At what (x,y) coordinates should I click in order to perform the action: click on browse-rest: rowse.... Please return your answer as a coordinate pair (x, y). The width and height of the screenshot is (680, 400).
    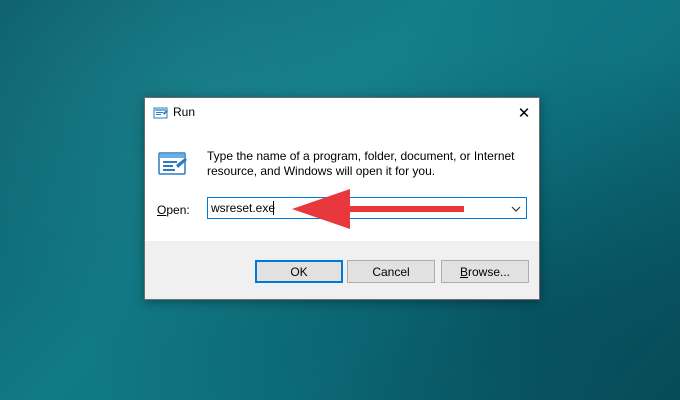
    Looking at the image, I should click on (489, 271).